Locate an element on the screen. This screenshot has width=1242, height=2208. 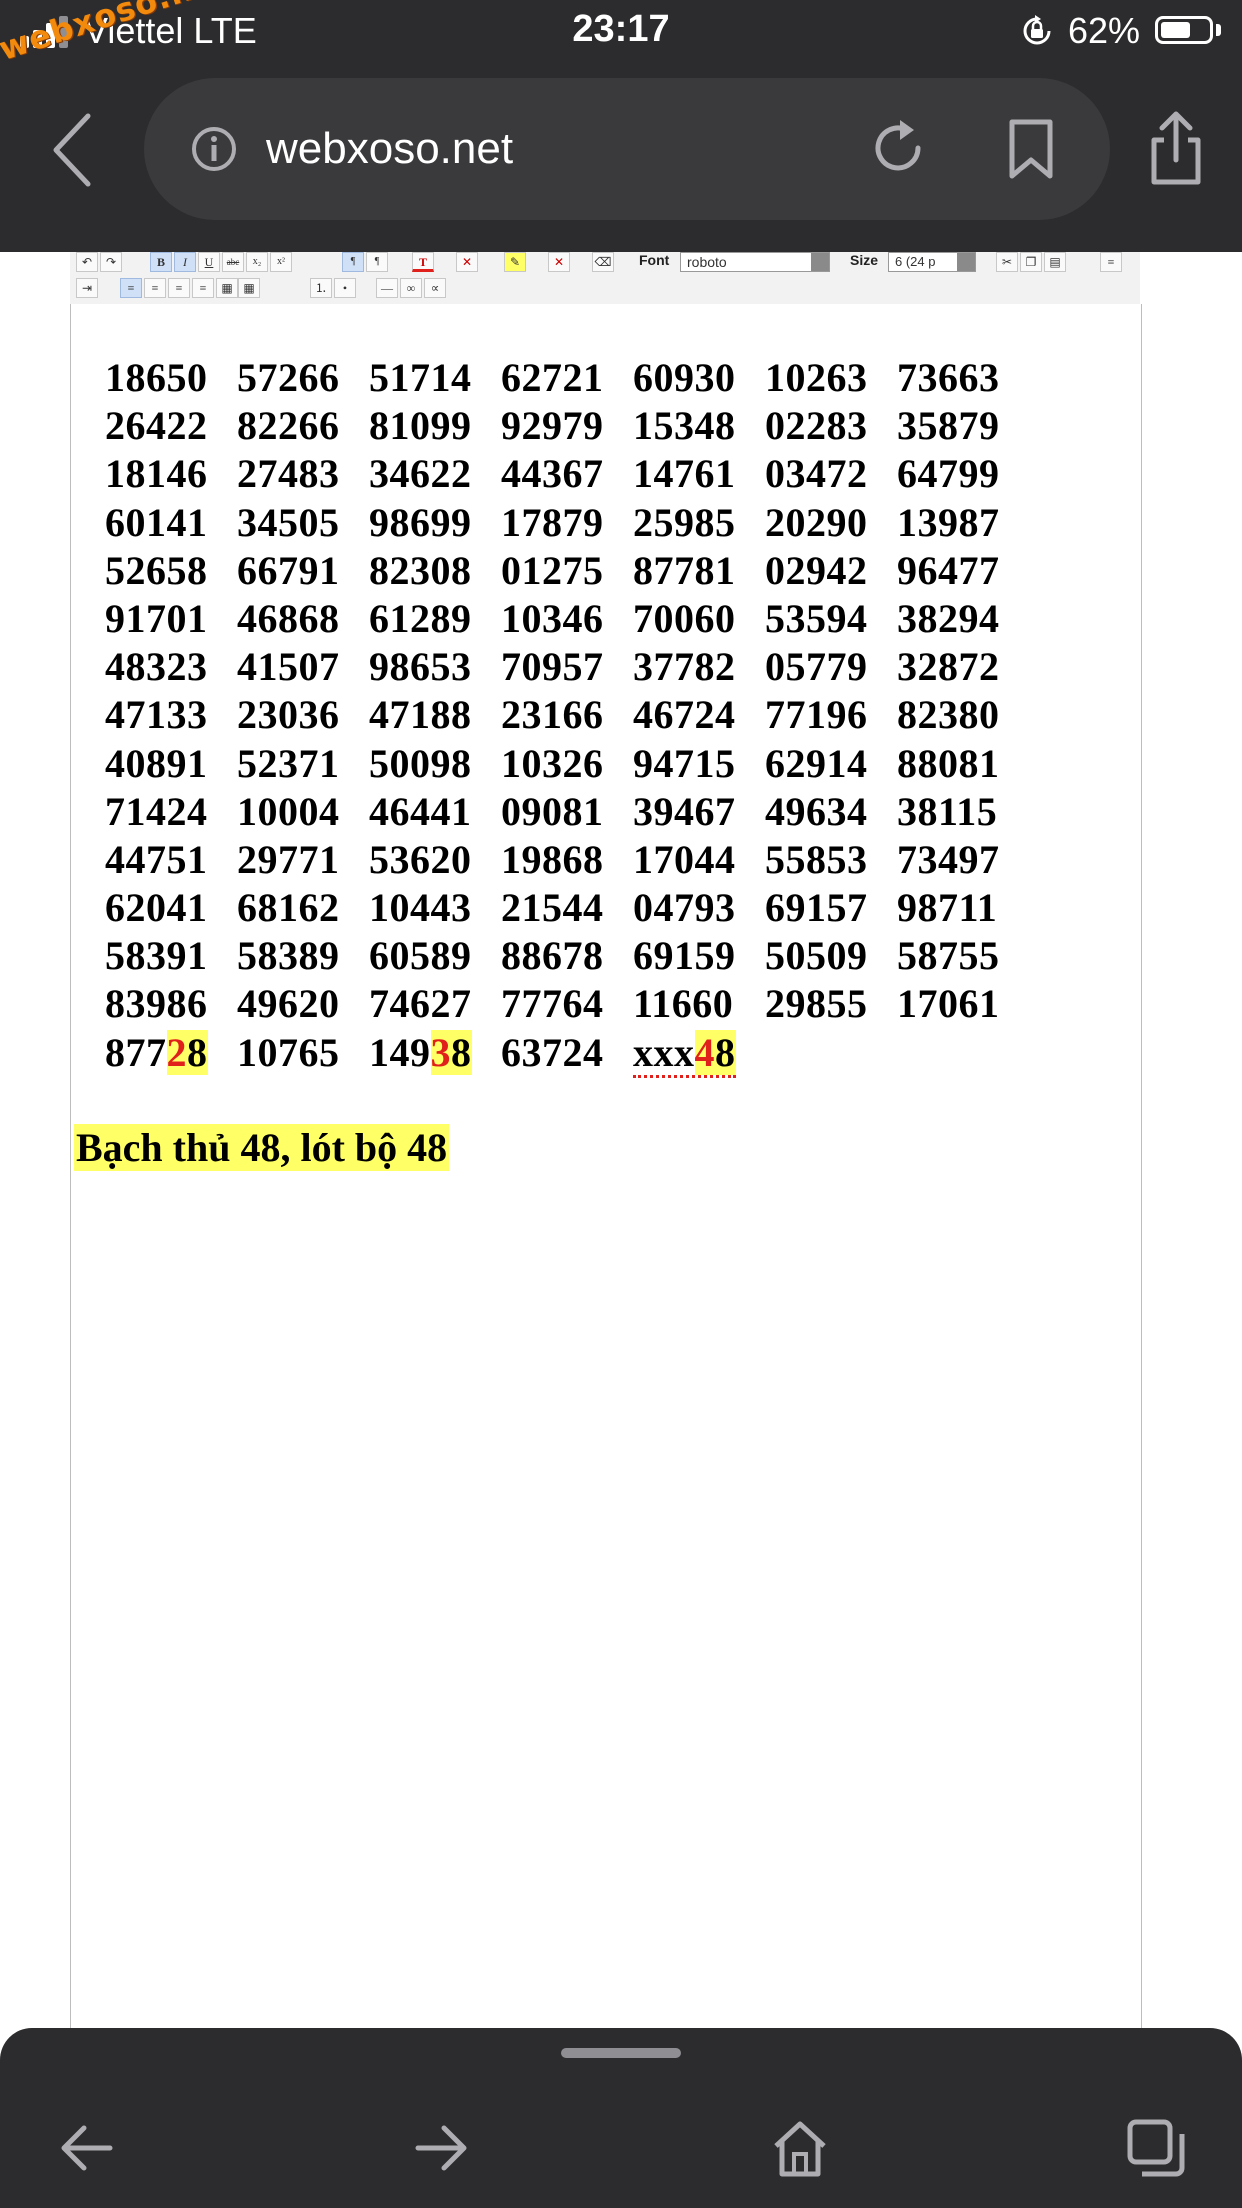
bold-icon: B is located at coordinates (161, 262).